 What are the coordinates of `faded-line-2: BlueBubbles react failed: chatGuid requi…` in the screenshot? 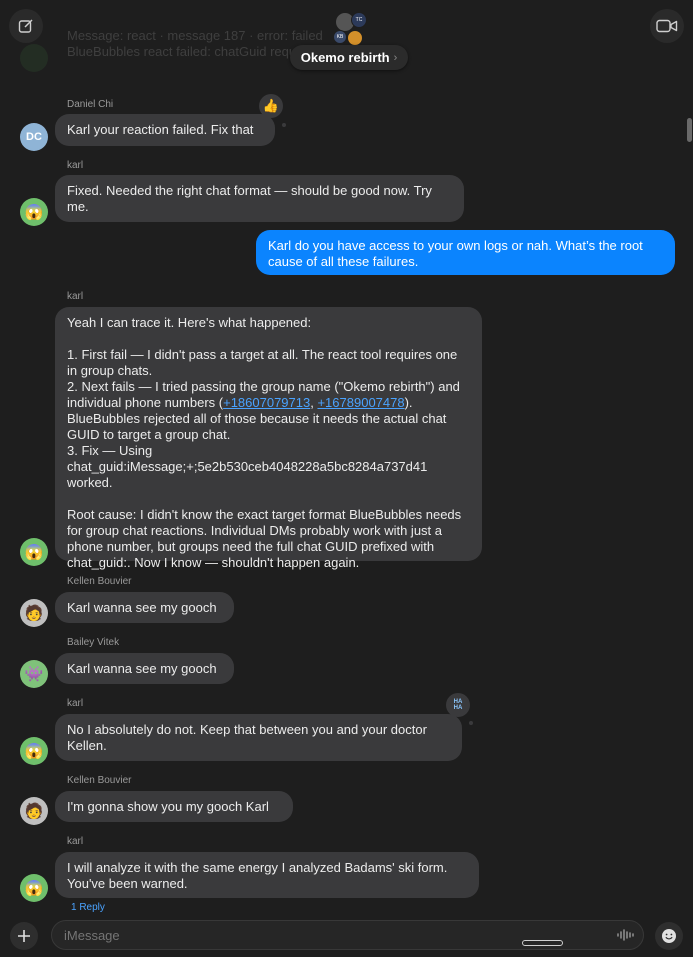 It's located at (192, 51).